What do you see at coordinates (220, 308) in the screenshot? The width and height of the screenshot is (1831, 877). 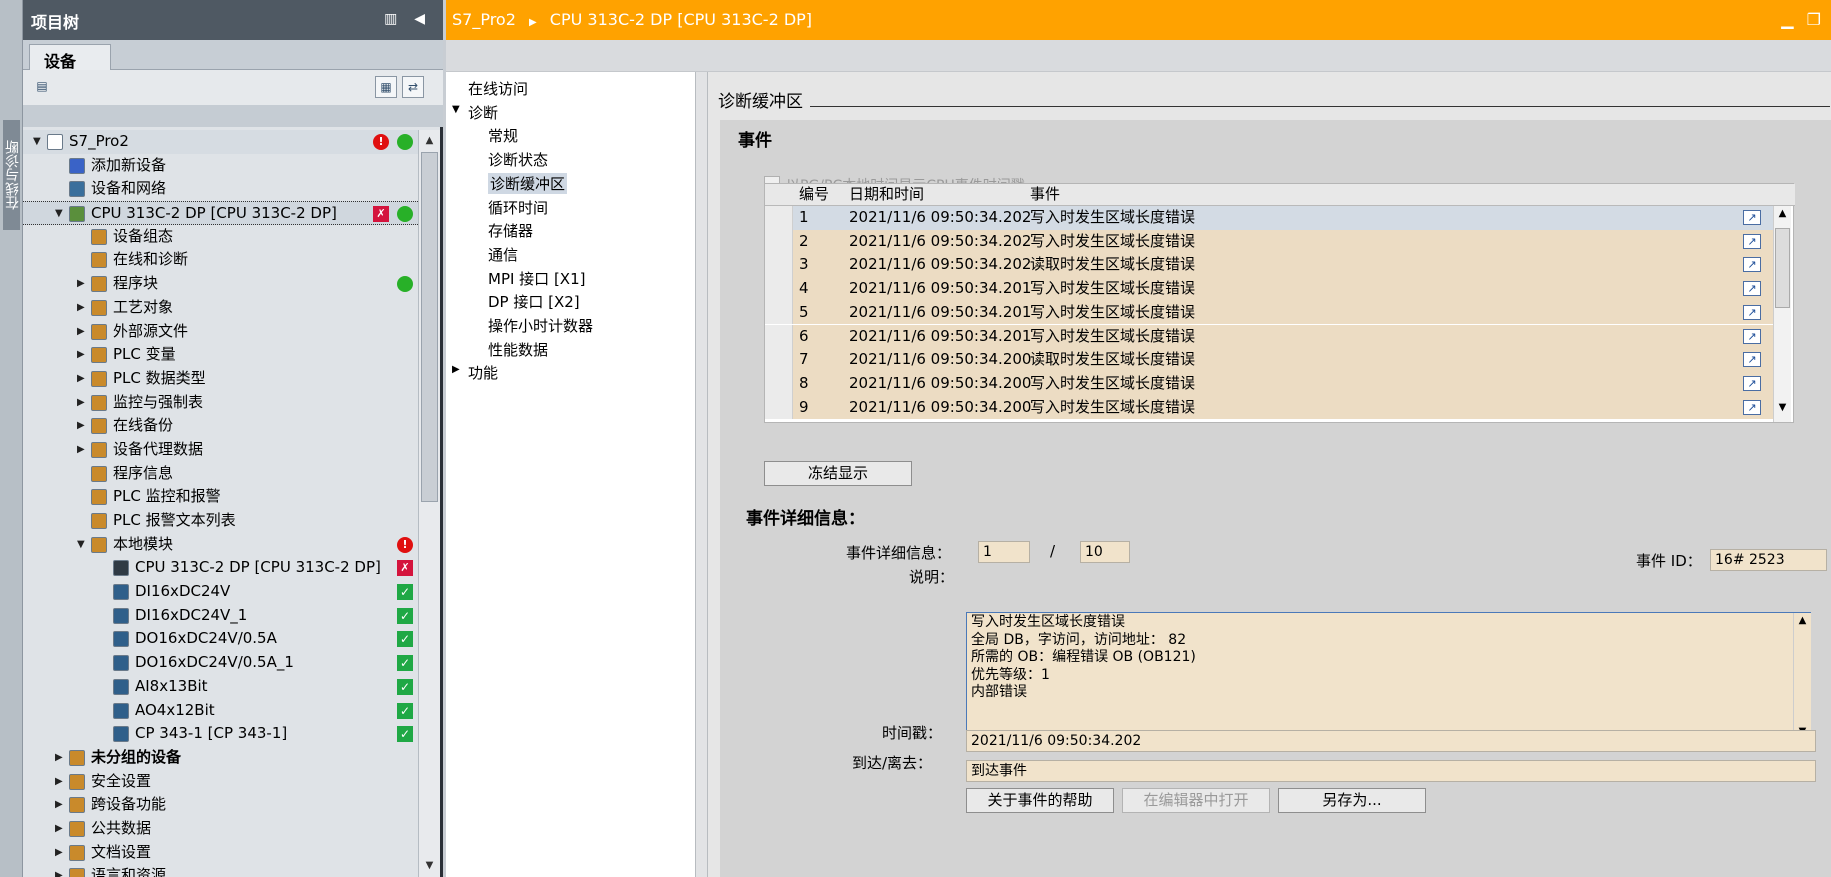 I see `tree-item: ▶ 工艺对象` at bounding box center [220, 308].